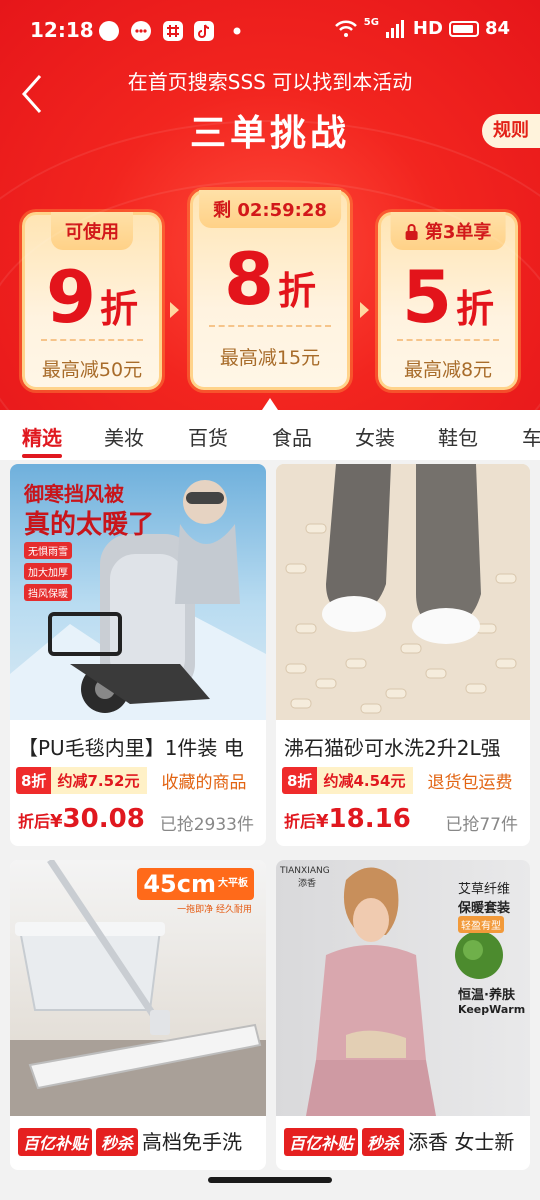 The image size is (540, 1200). I want to click on card-tag-countdown: 剩 02:59:28, so click(270, 209).